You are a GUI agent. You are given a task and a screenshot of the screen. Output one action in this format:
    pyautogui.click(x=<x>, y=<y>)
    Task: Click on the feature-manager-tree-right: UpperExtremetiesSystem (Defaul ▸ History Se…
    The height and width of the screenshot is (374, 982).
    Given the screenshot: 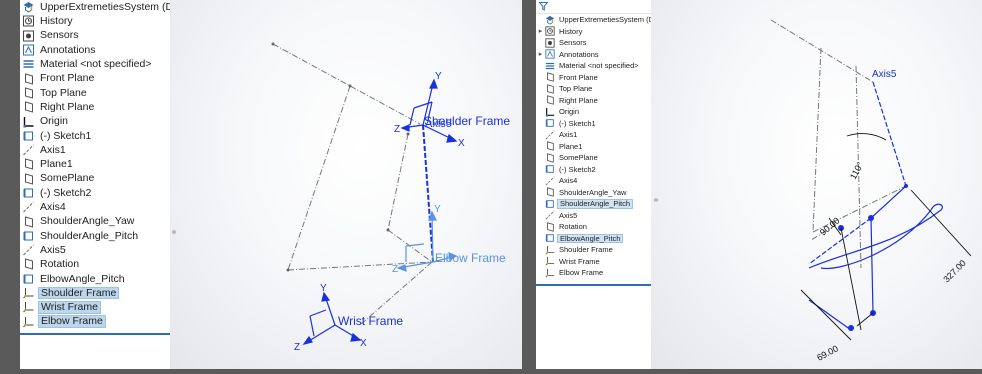 What is the action you would take?
    pyautogui.click(x=603, y=184)
    